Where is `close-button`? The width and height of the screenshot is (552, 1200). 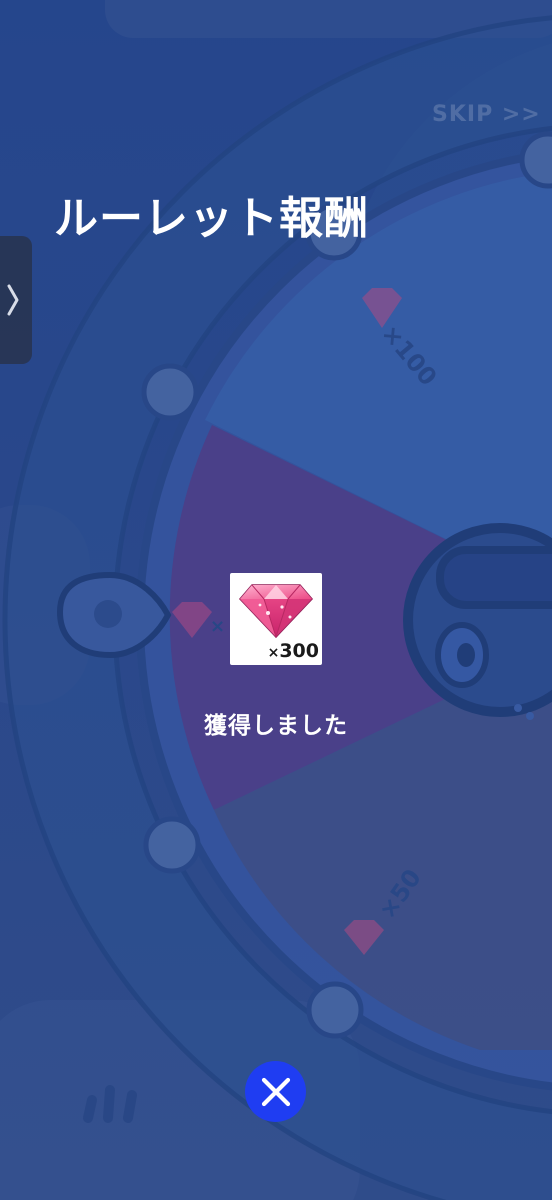
close-button is located at coordinates (275, 1091).